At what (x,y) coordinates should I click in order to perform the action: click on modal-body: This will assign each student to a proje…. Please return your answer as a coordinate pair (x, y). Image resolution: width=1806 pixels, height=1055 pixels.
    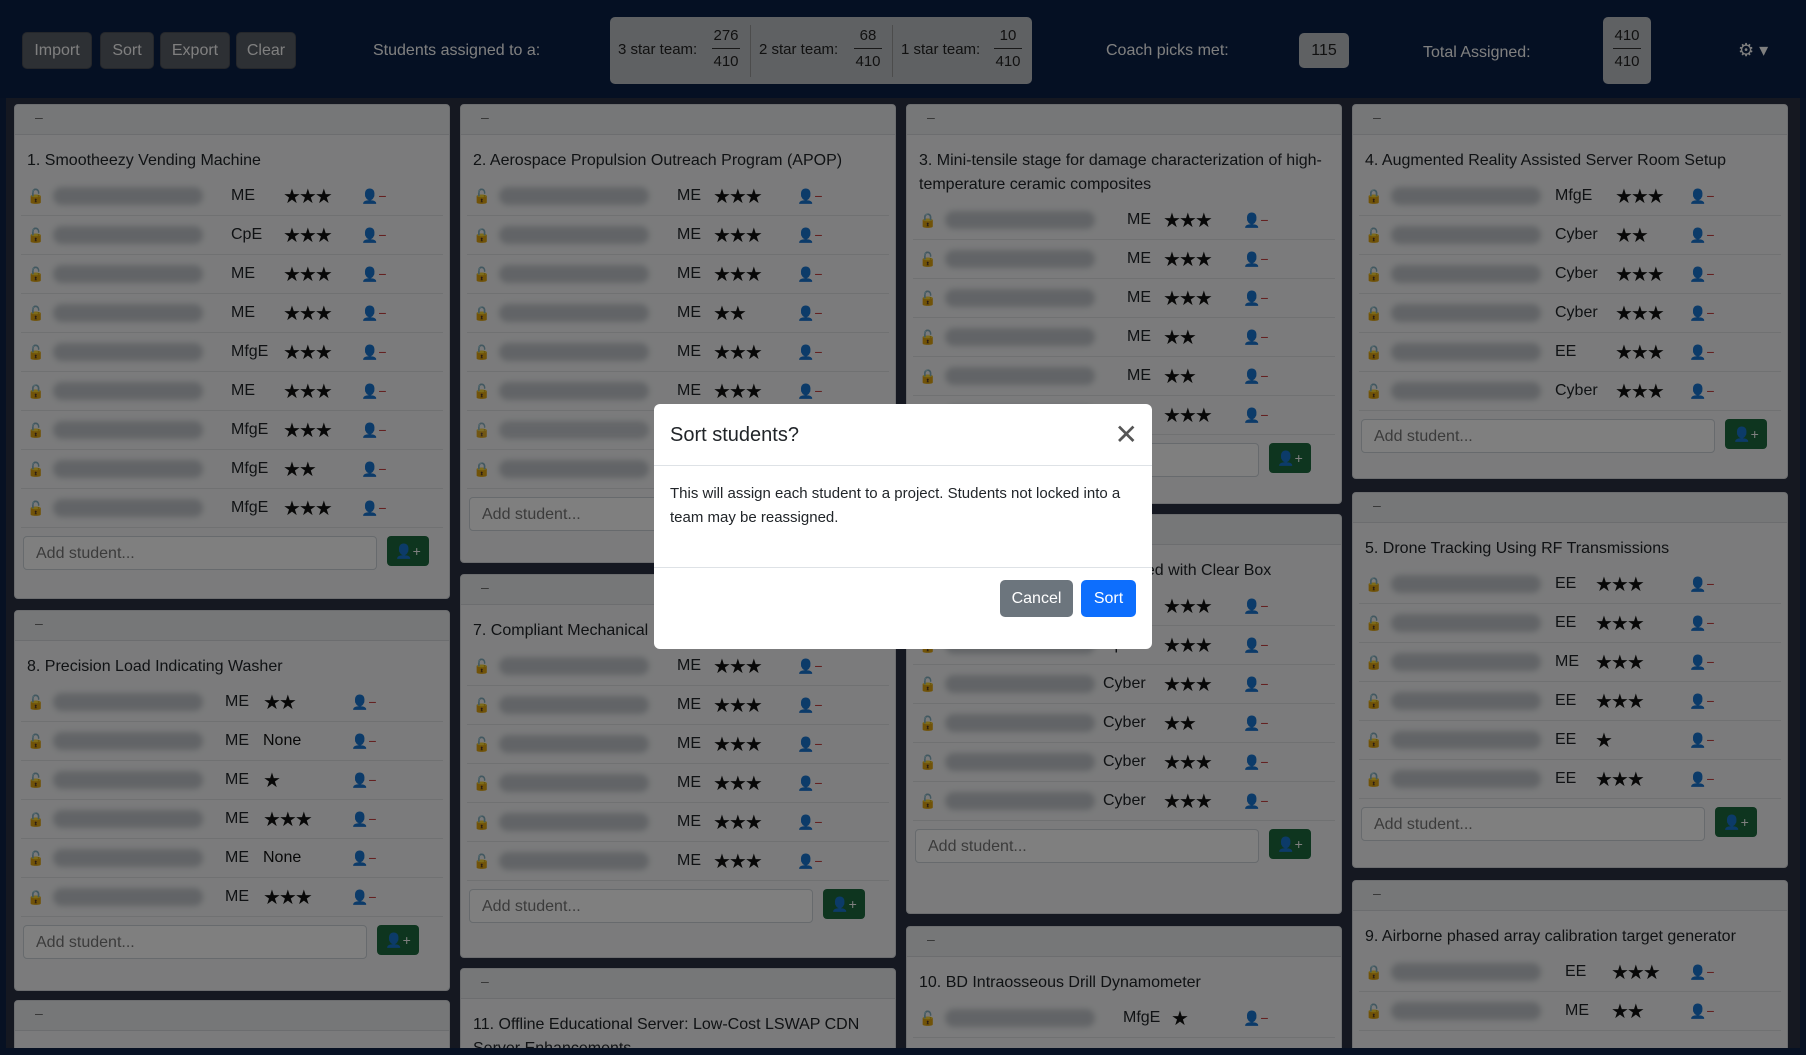
    Looking at the image, I should click on (903, 517).